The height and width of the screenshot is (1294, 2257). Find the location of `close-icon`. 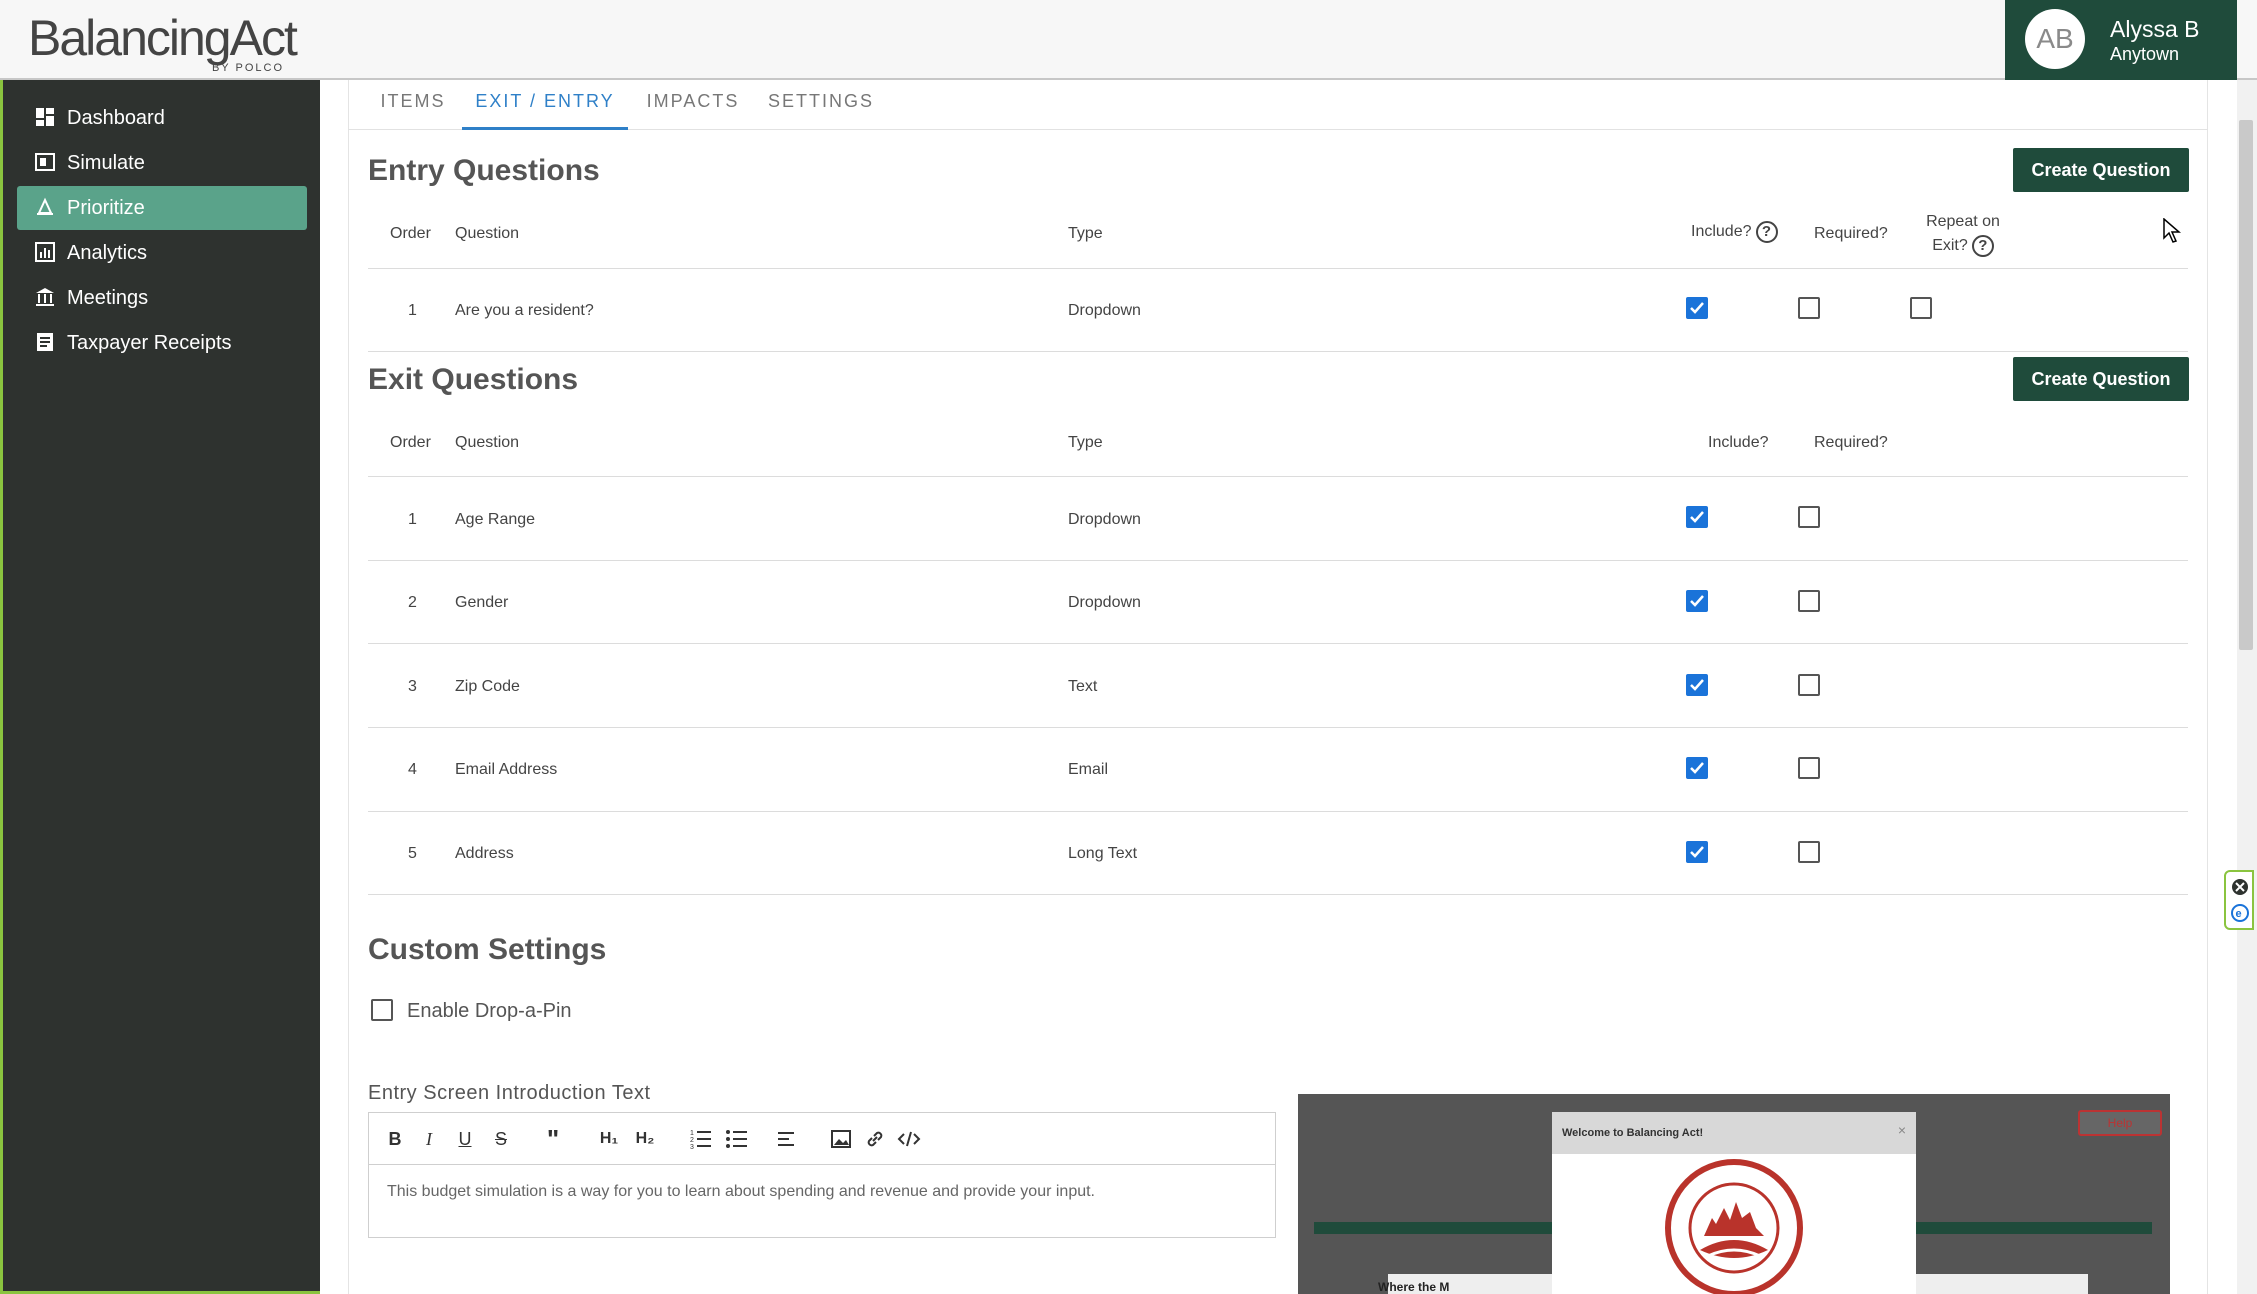

close-icon is located at coordinates (2240, 887).